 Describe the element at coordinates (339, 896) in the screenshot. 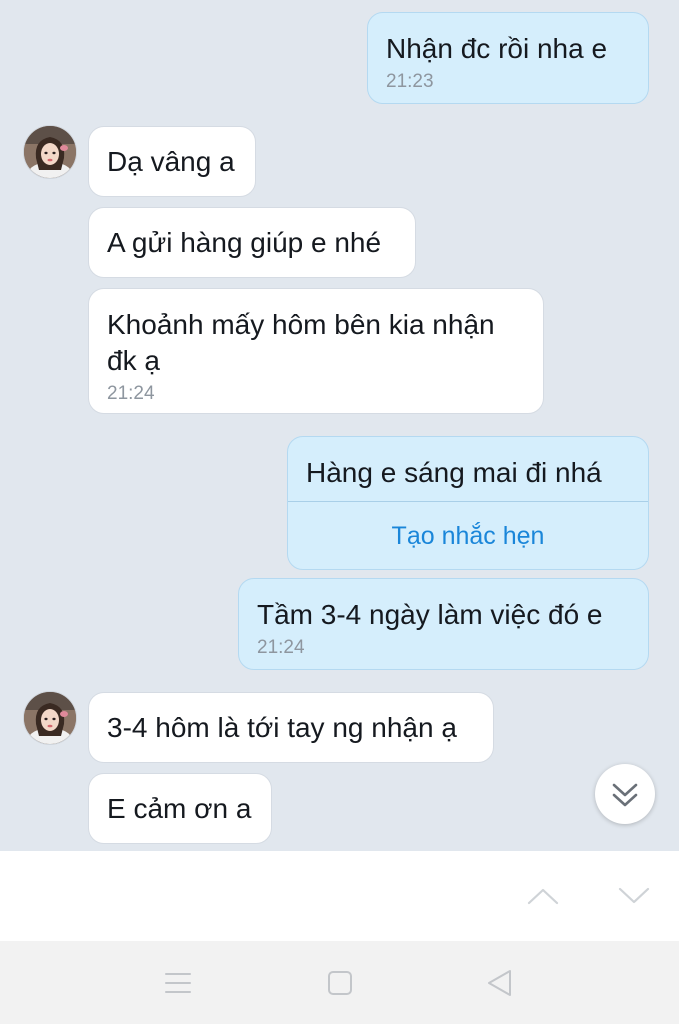

I see `search-result-bar` at that location.